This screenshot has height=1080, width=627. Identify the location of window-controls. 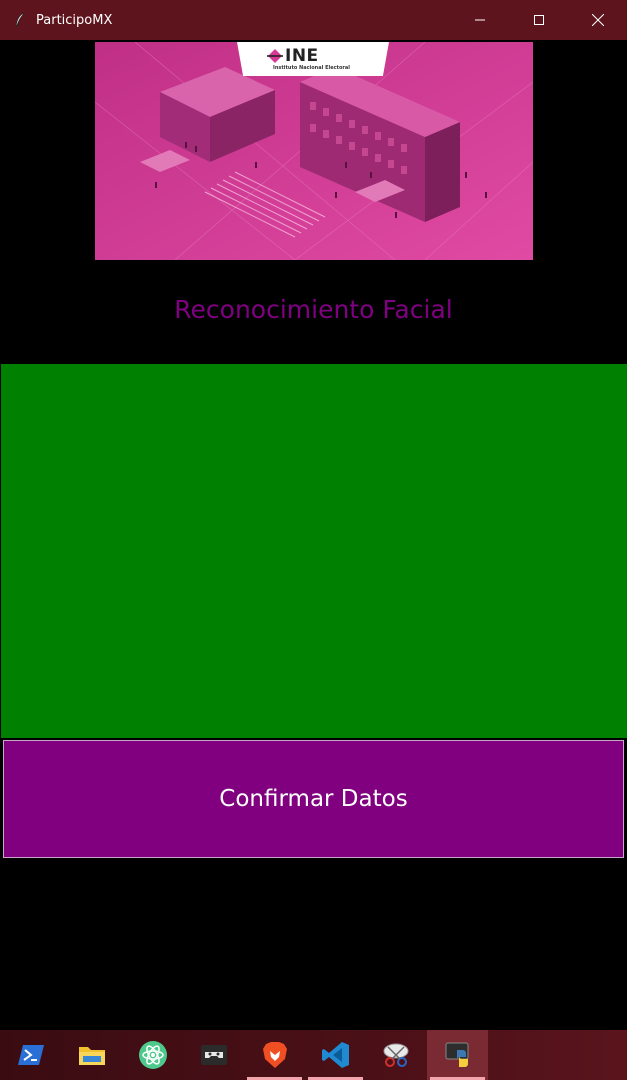
(538, 20).